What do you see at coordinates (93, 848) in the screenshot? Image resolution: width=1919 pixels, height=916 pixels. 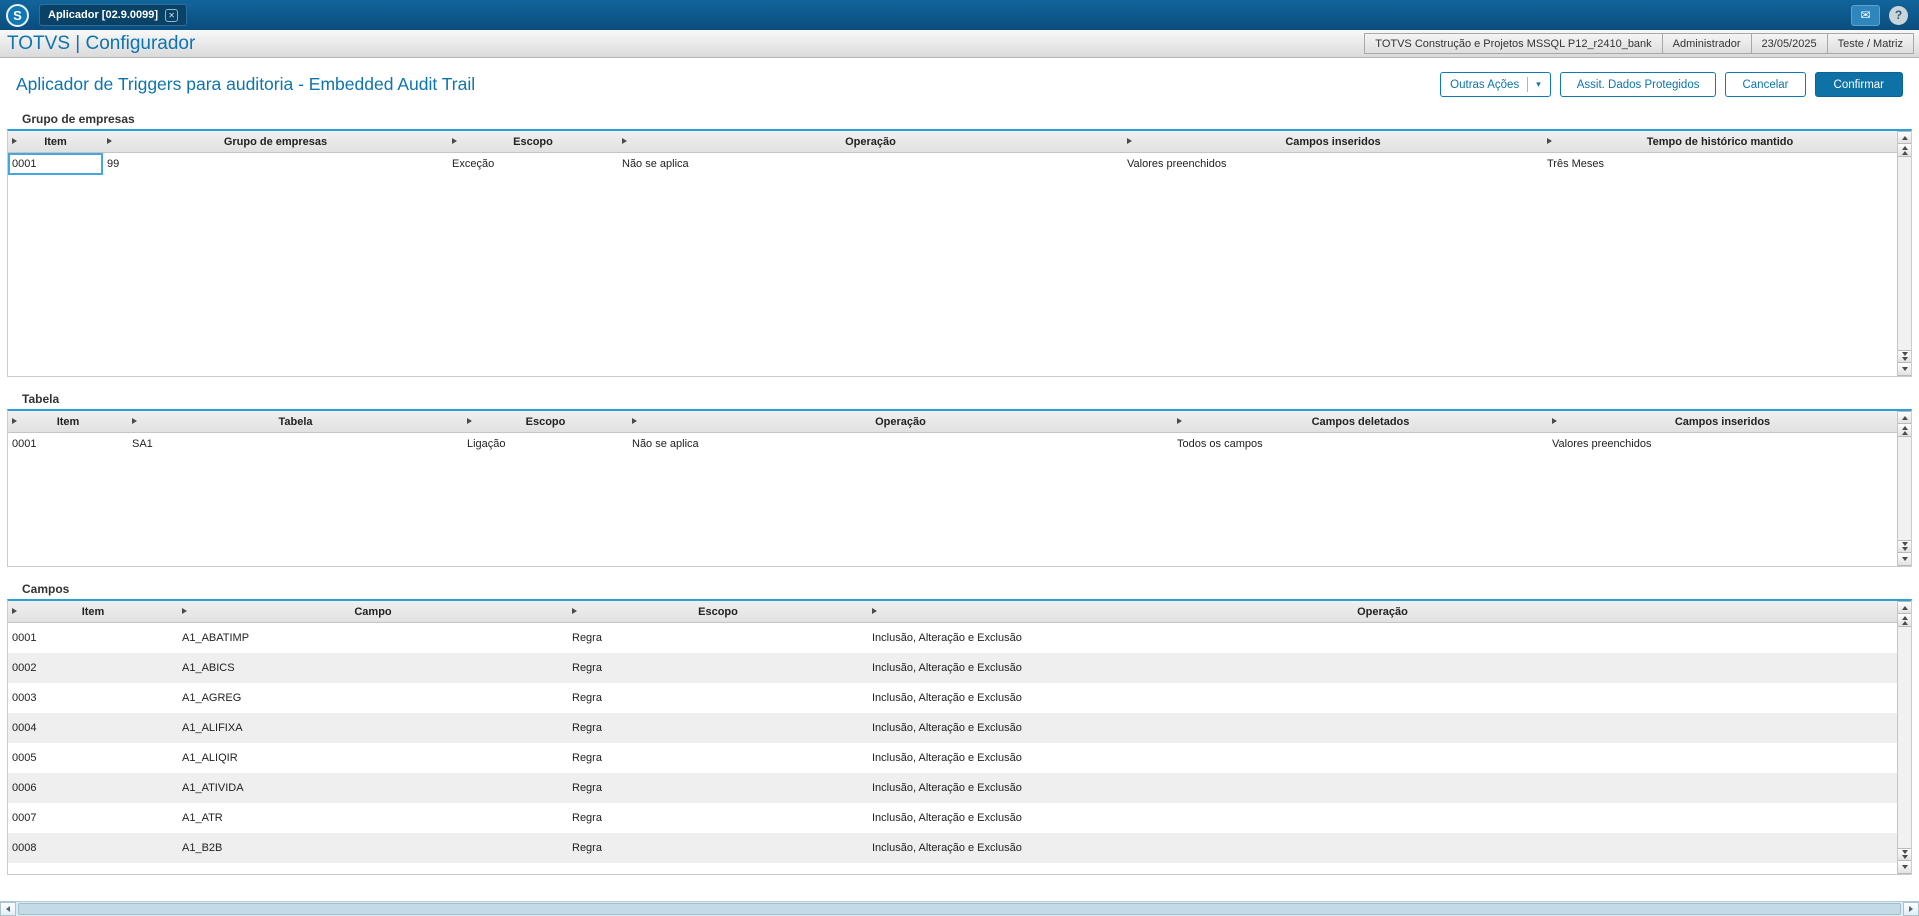 I see `grid-cell: 0008` at bounding box center [93, 848].